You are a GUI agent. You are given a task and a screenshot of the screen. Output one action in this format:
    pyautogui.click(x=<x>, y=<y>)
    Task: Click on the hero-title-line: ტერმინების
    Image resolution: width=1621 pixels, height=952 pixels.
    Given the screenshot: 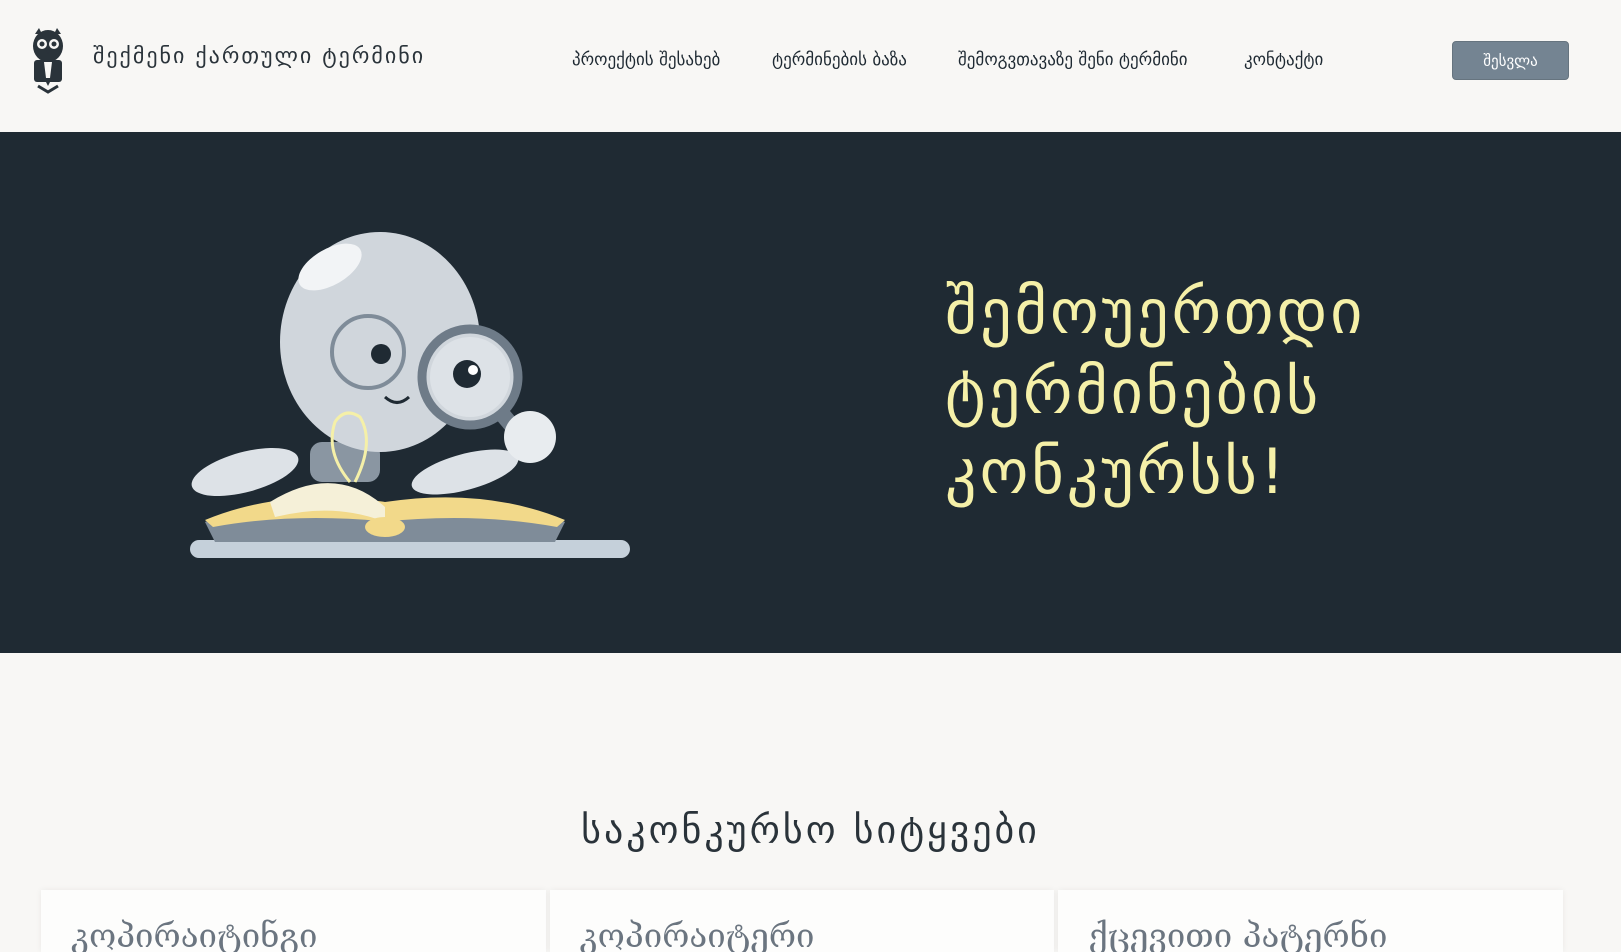 What is the action you would take?
    pyautogui.click(x=1133, y=391)
    